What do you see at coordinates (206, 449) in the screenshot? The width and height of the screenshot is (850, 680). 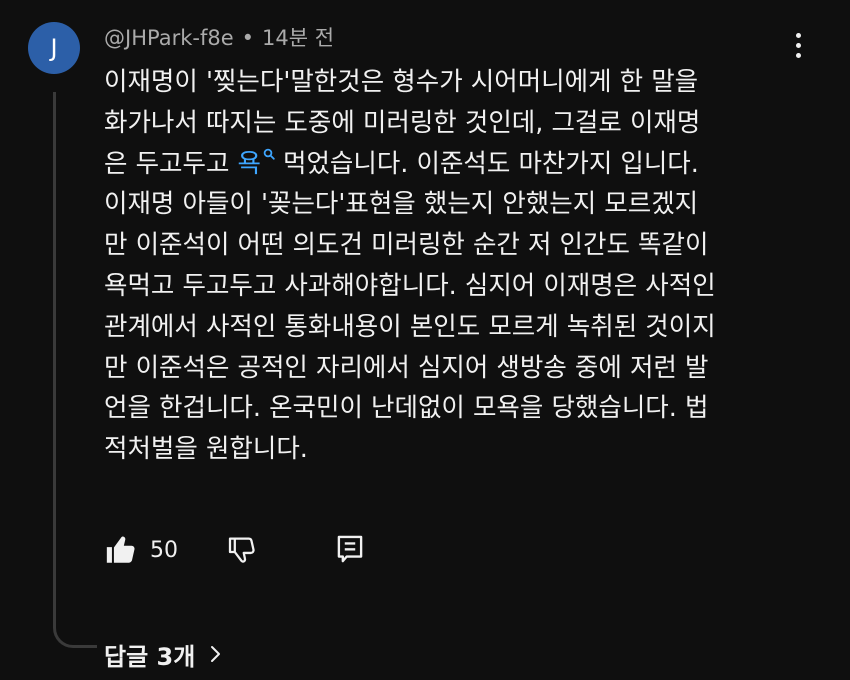 I see `comment-line: 적처벌을 원합니다.` at bounding box center [206, 449].